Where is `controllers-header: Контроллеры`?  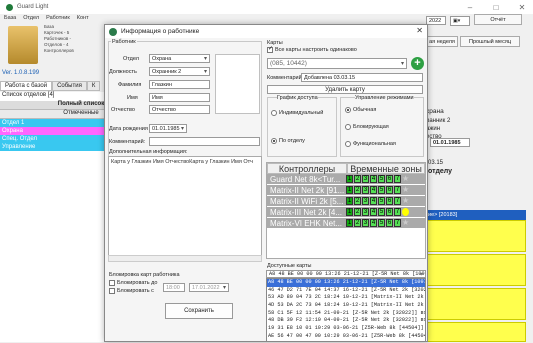 controllers-header: Контроллеры is located at coordinates (307, 168).